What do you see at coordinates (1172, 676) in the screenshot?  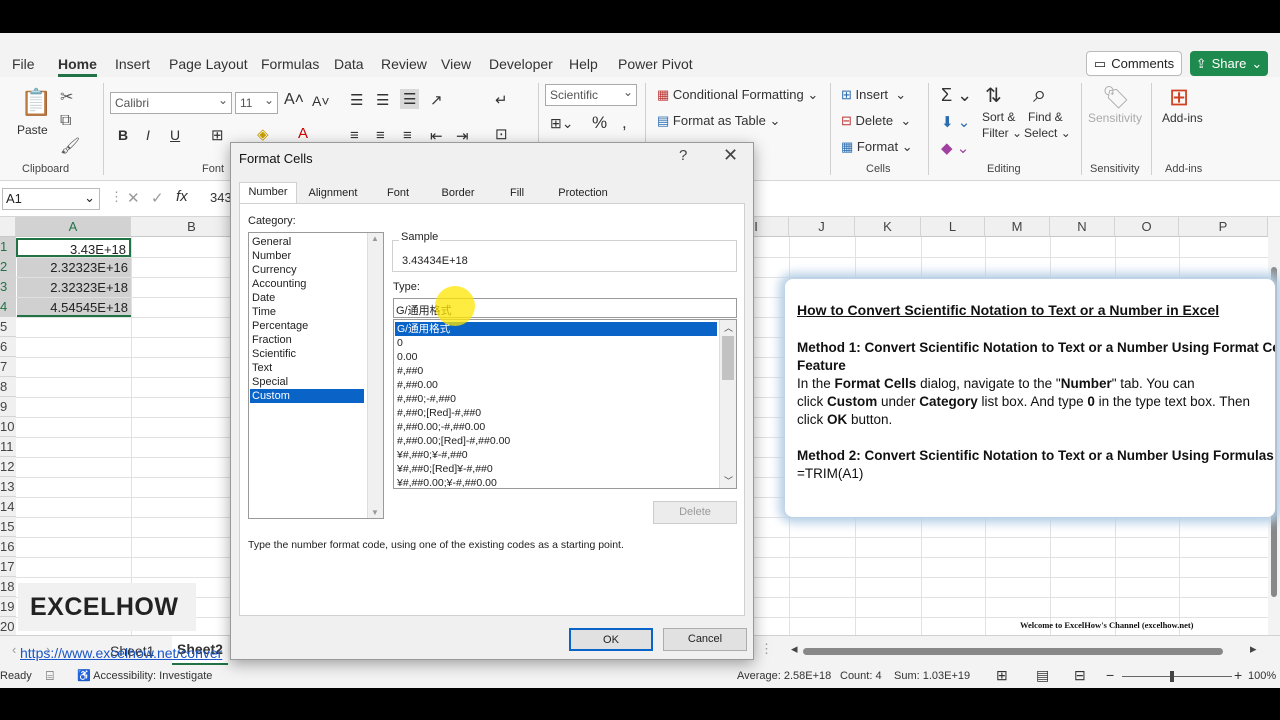 I see `zoom-slider-handle` at bounding box center [1172, 676].